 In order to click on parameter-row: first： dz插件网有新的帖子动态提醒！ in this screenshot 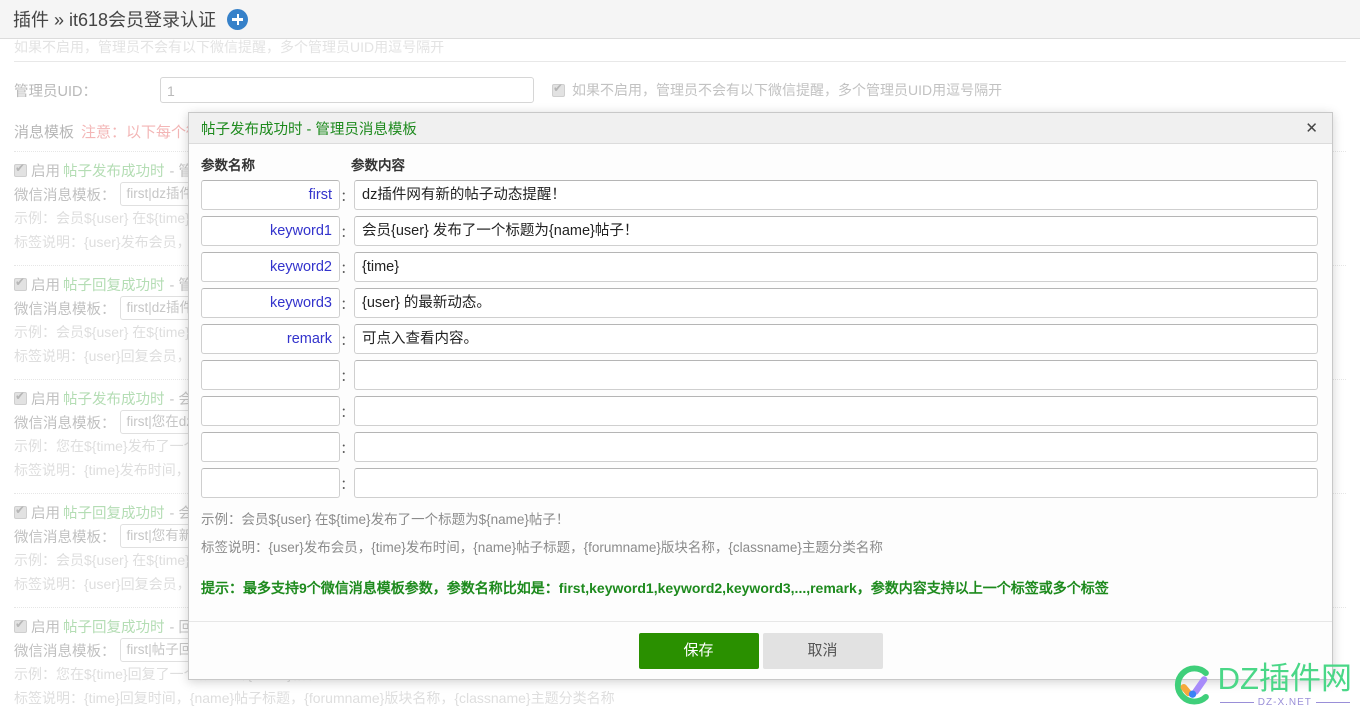, I will do `click(759, 195)`.